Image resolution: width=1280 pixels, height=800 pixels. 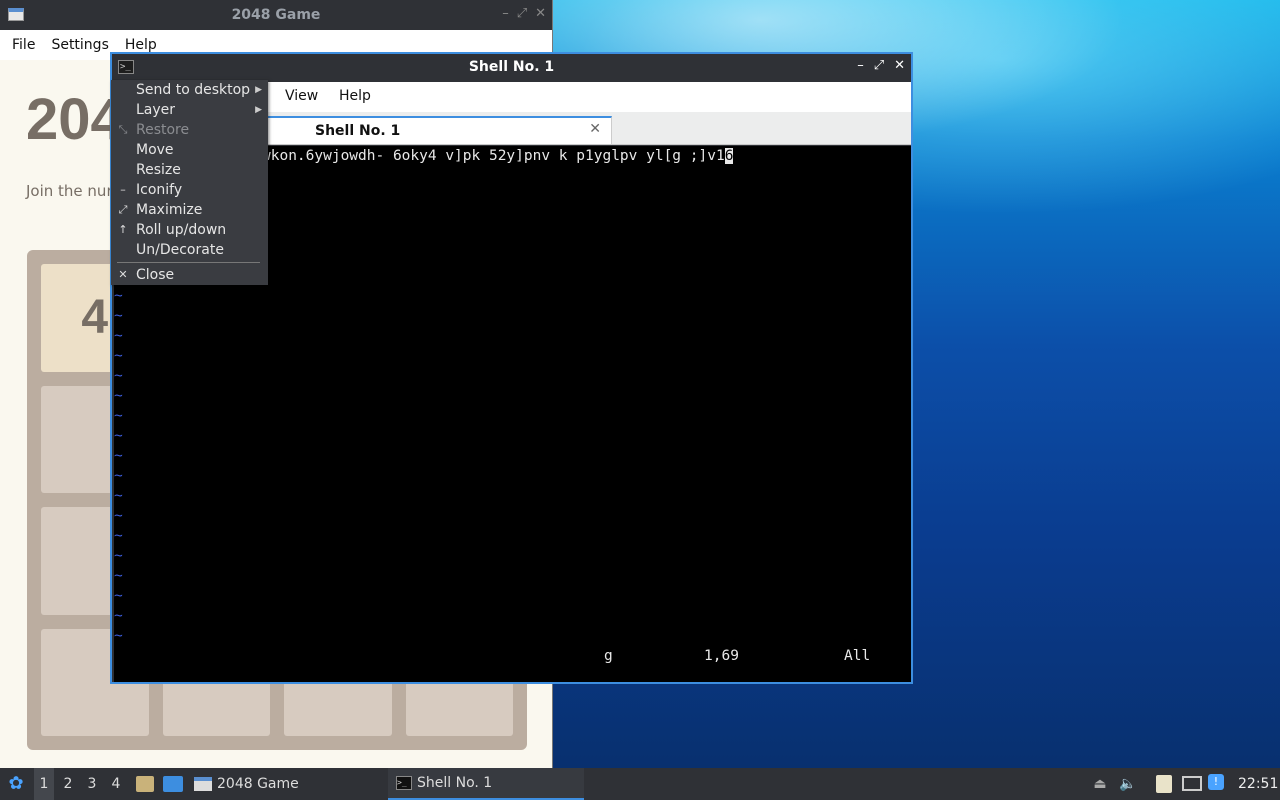 I want to click on game-window-titlebar: 2048 Game – ⤢ ✕, so click(x=276, y=15).